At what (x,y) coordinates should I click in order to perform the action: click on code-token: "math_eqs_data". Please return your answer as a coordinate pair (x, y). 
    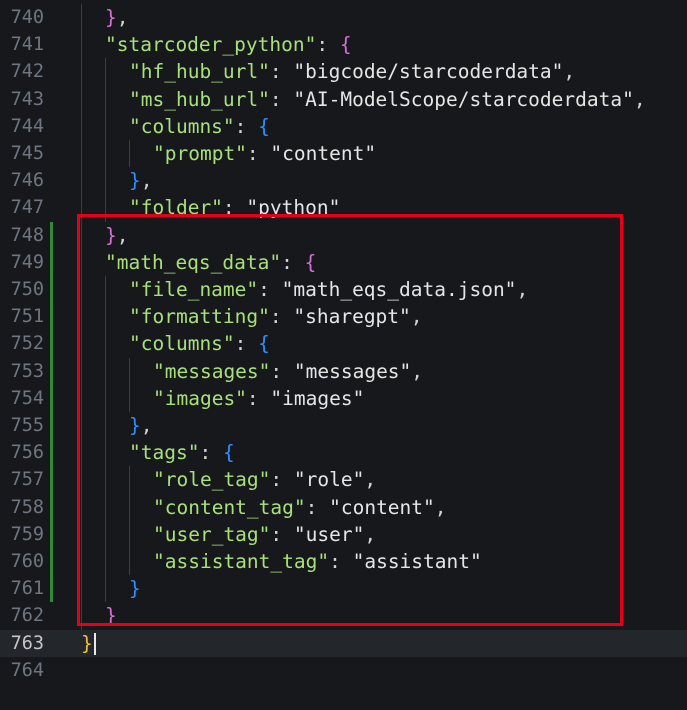
    Looking at the image, I should click on (193, 262).